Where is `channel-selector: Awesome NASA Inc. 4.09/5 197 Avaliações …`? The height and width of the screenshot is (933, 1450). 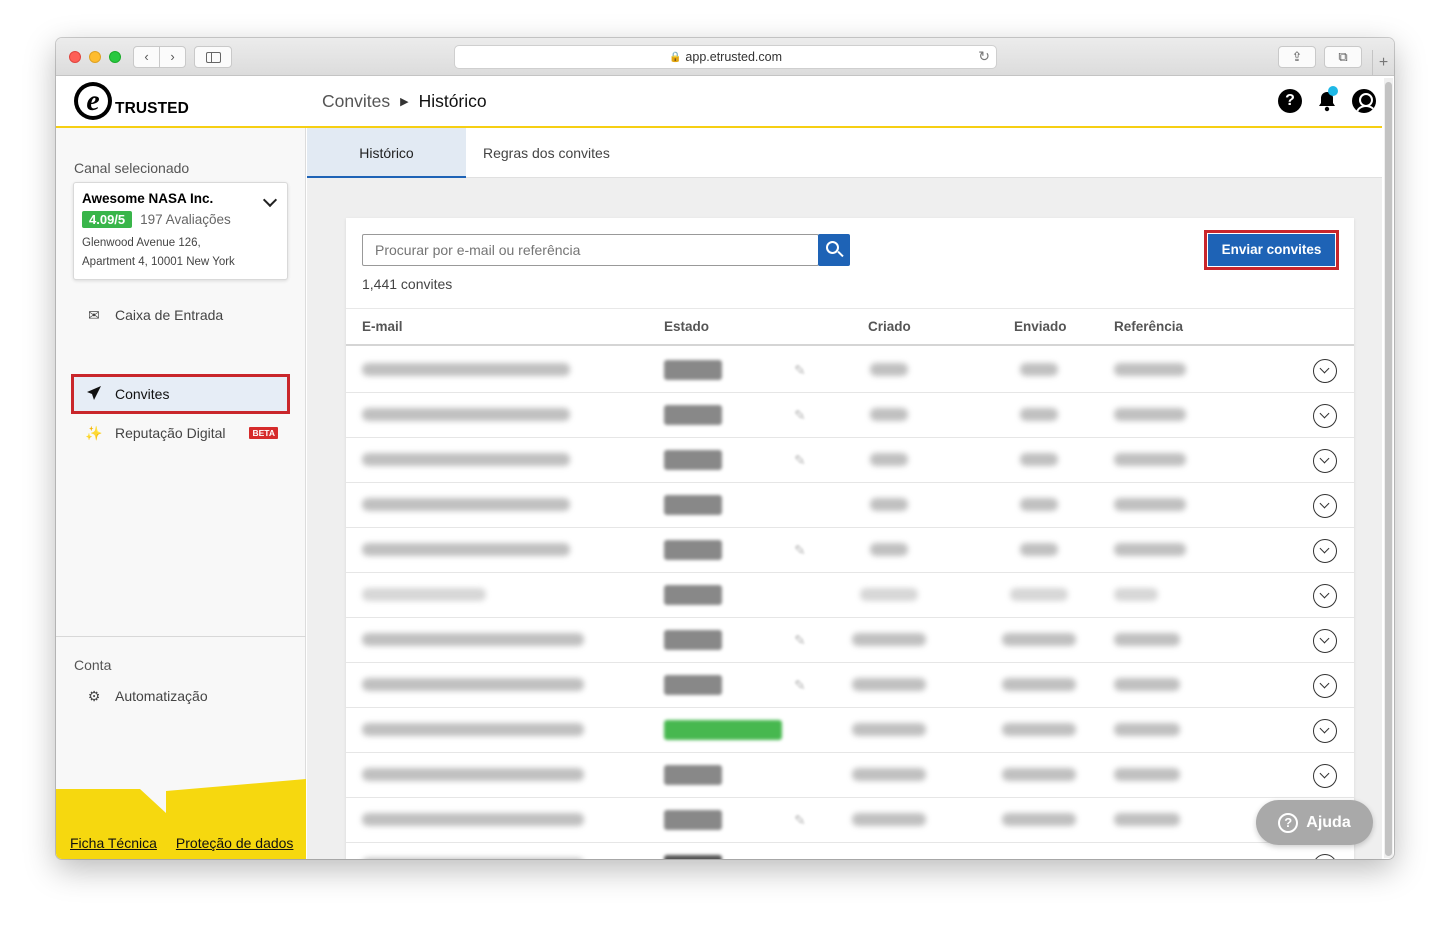
channel-selector: Awesome NASA Inc. 4.09/5 197 Avaliações … is located at coordinates (180, 231).